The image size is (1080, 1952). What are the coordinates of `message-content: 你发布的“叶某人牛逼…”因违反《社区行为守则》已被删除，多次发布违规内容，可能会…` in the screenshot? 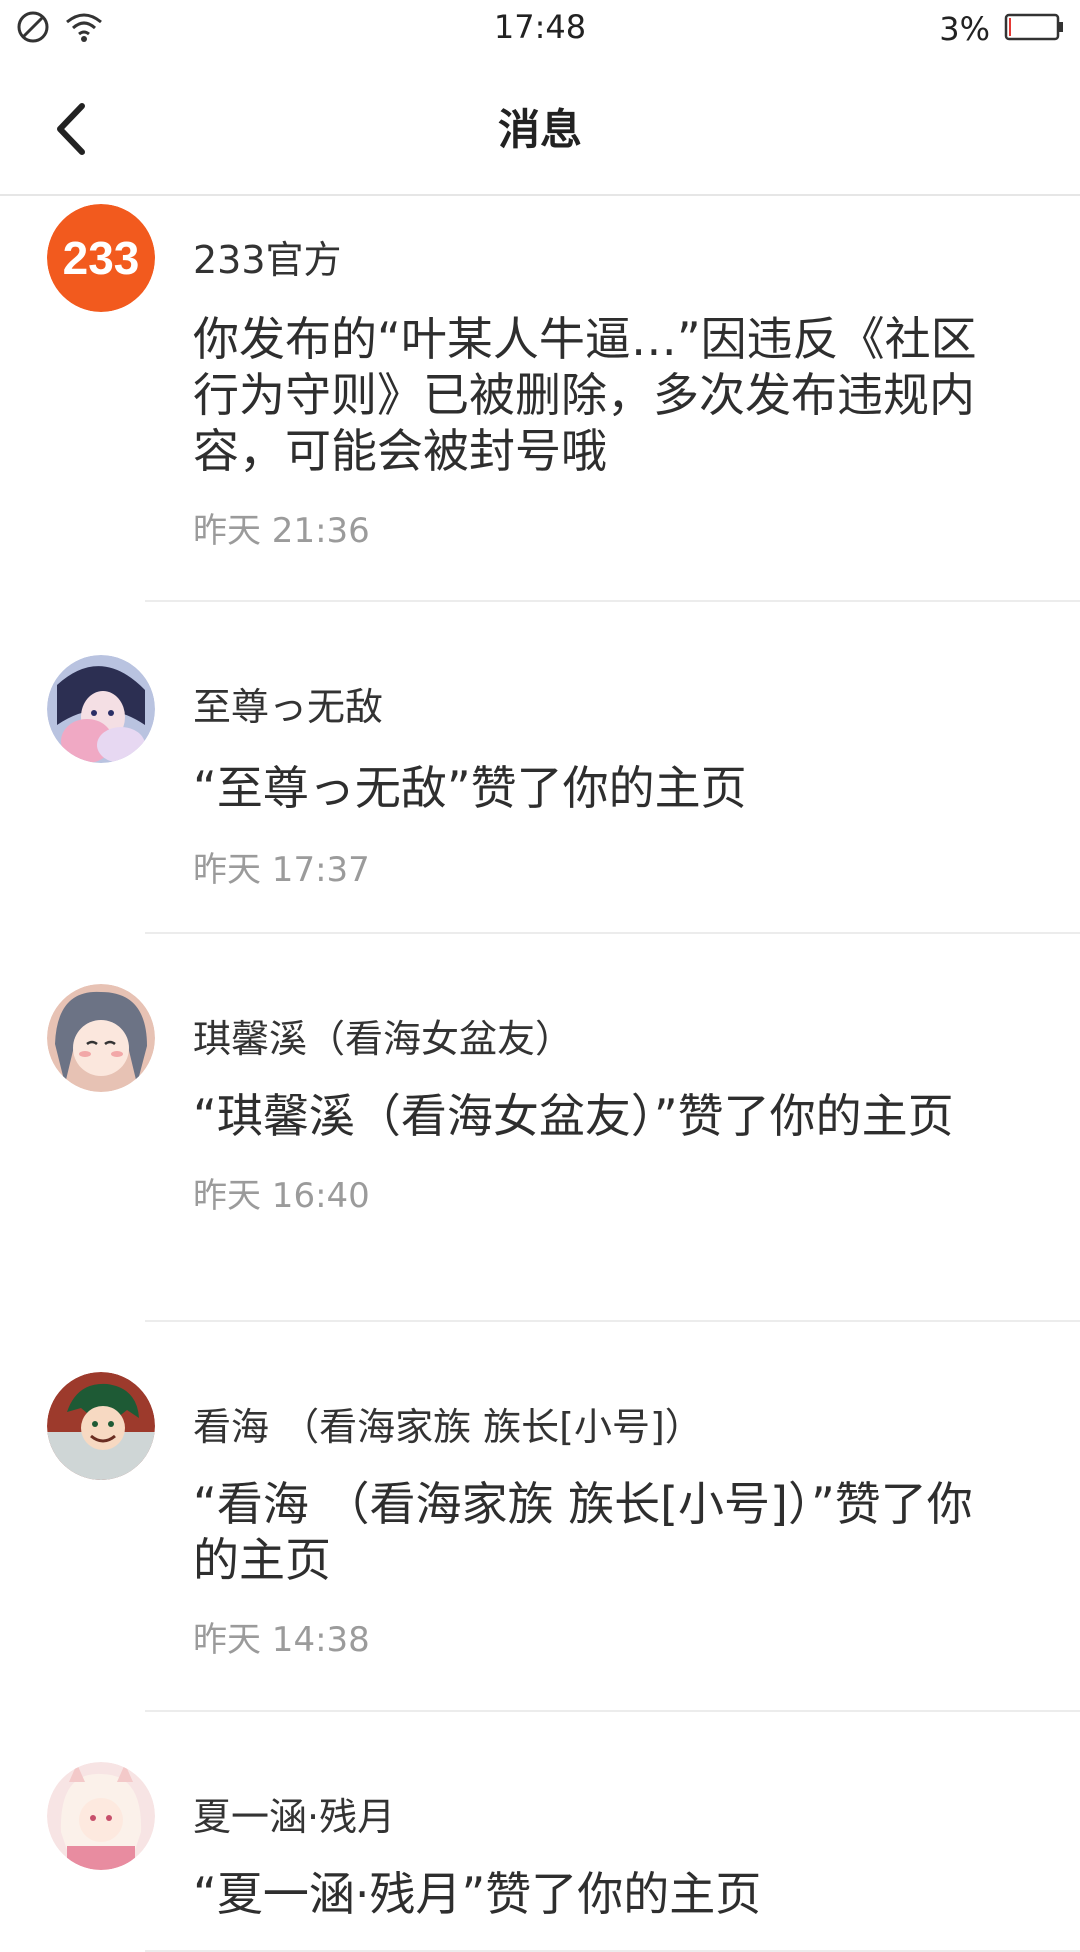 It's located at (585, 395).